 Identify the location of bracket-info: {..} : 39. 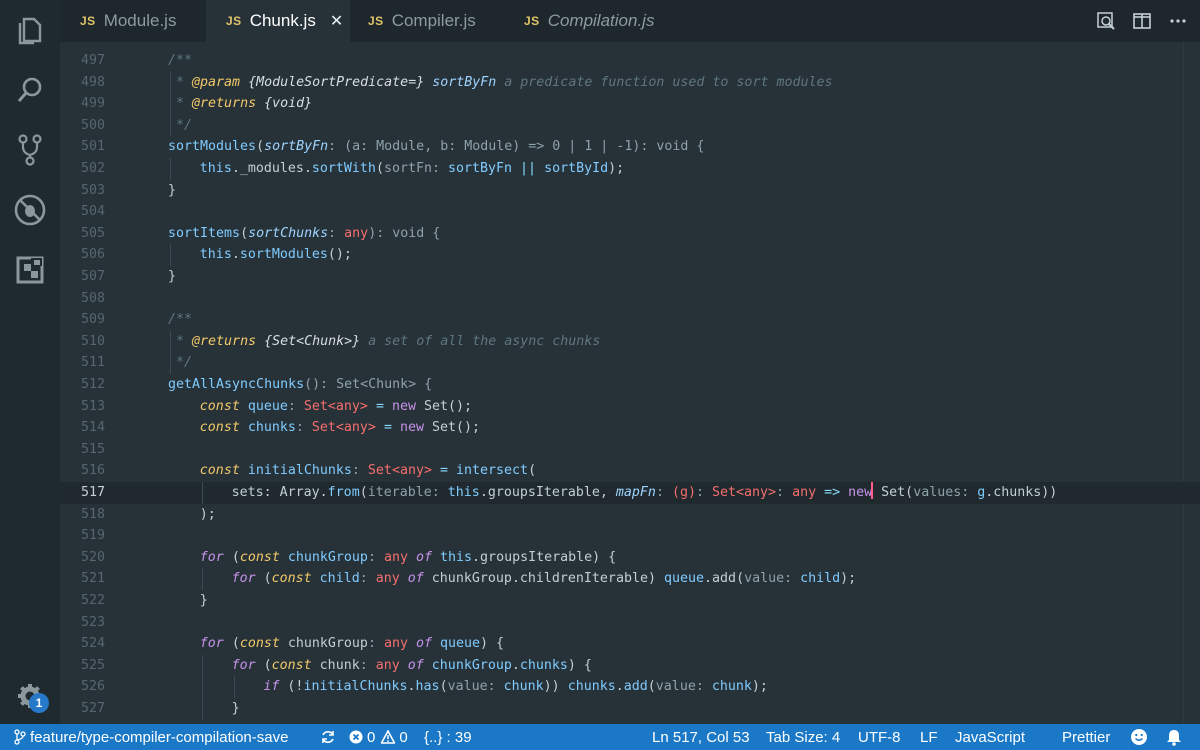
(448, 737).